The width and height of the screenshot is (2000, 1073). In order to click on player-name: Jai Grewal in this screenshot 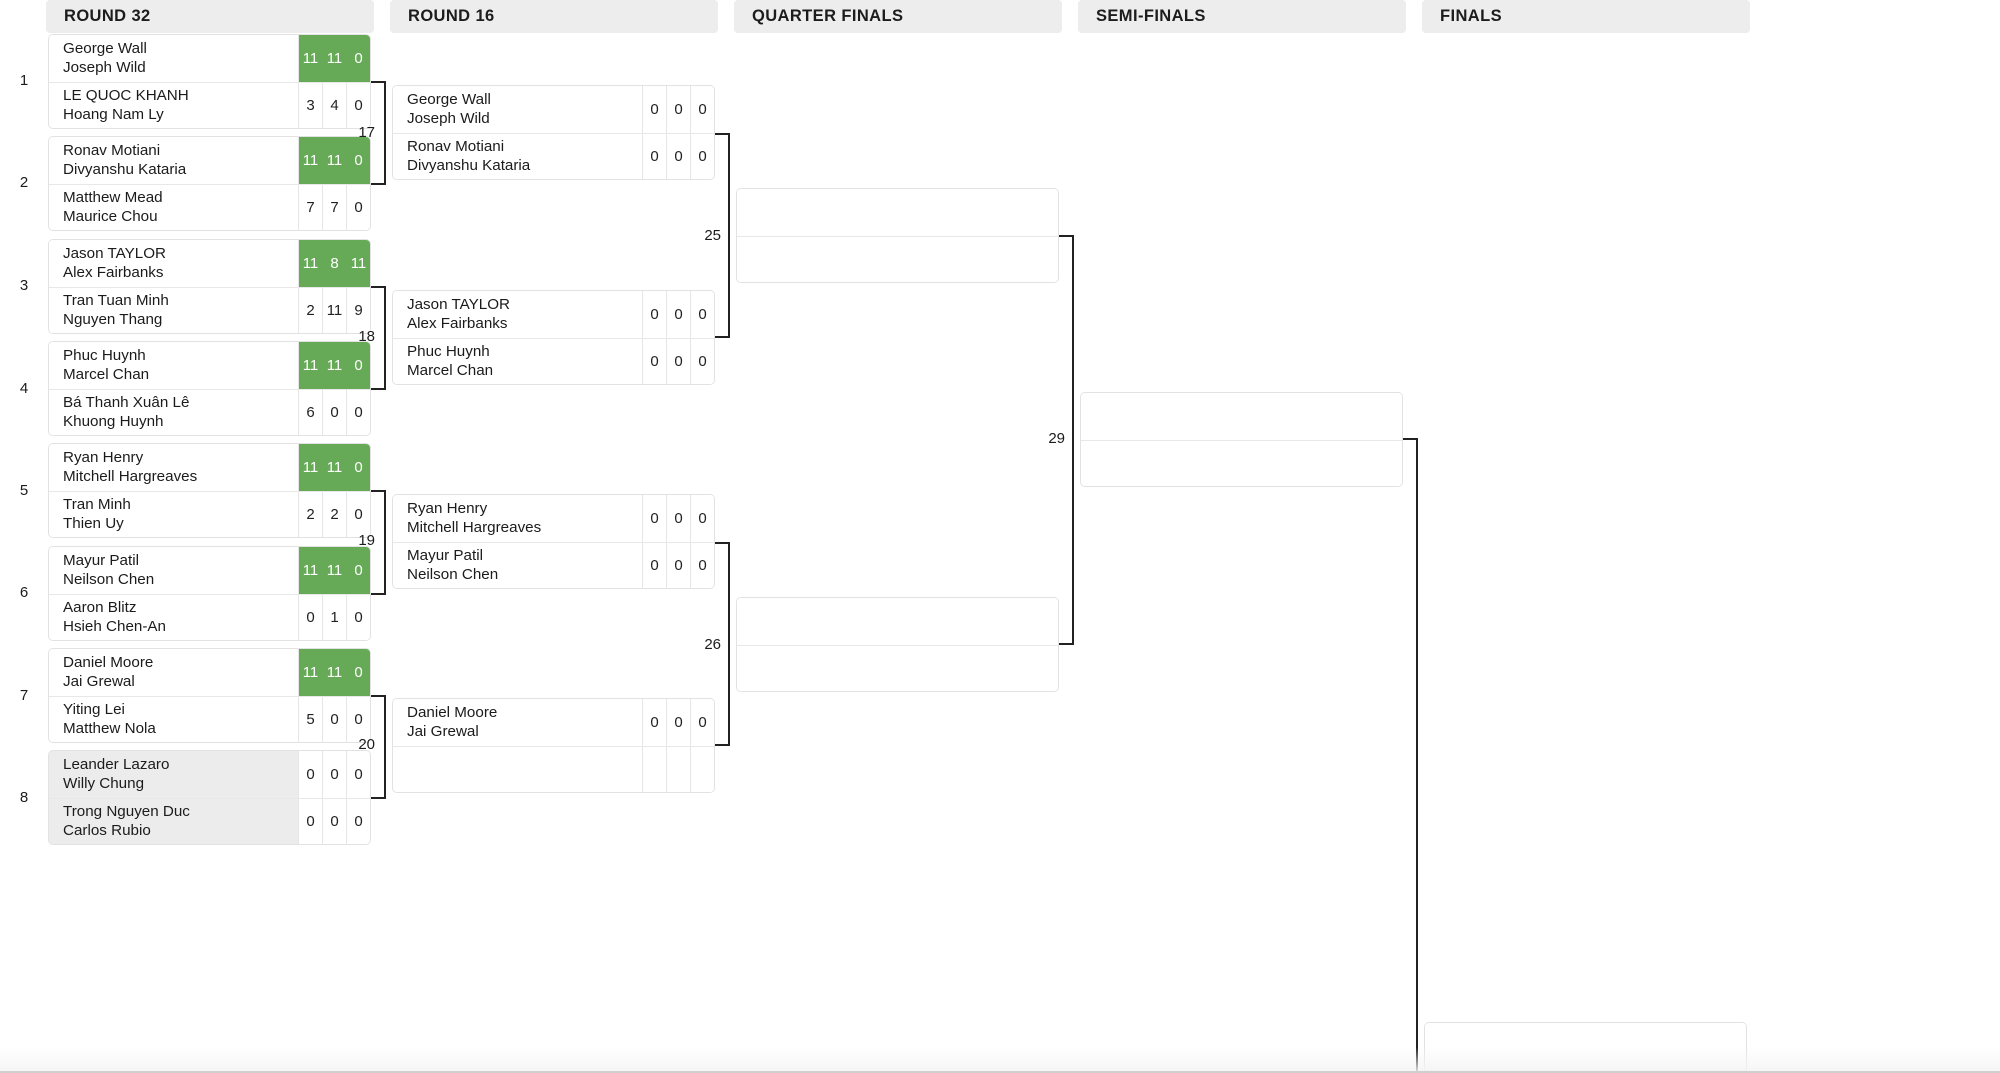, I will do `click(99, 682)`.